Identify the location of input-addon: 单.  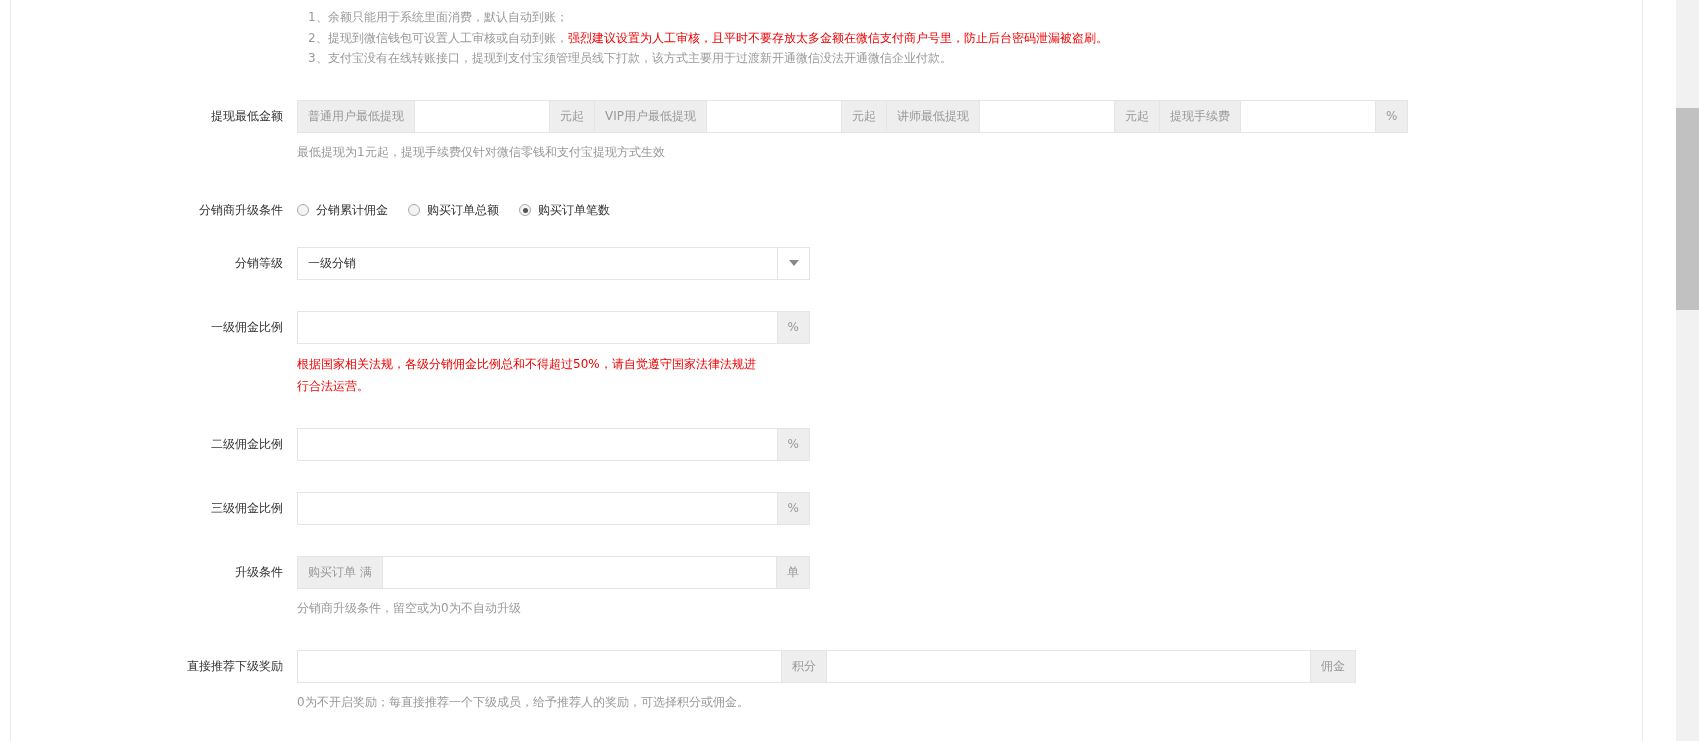
(793, 572).